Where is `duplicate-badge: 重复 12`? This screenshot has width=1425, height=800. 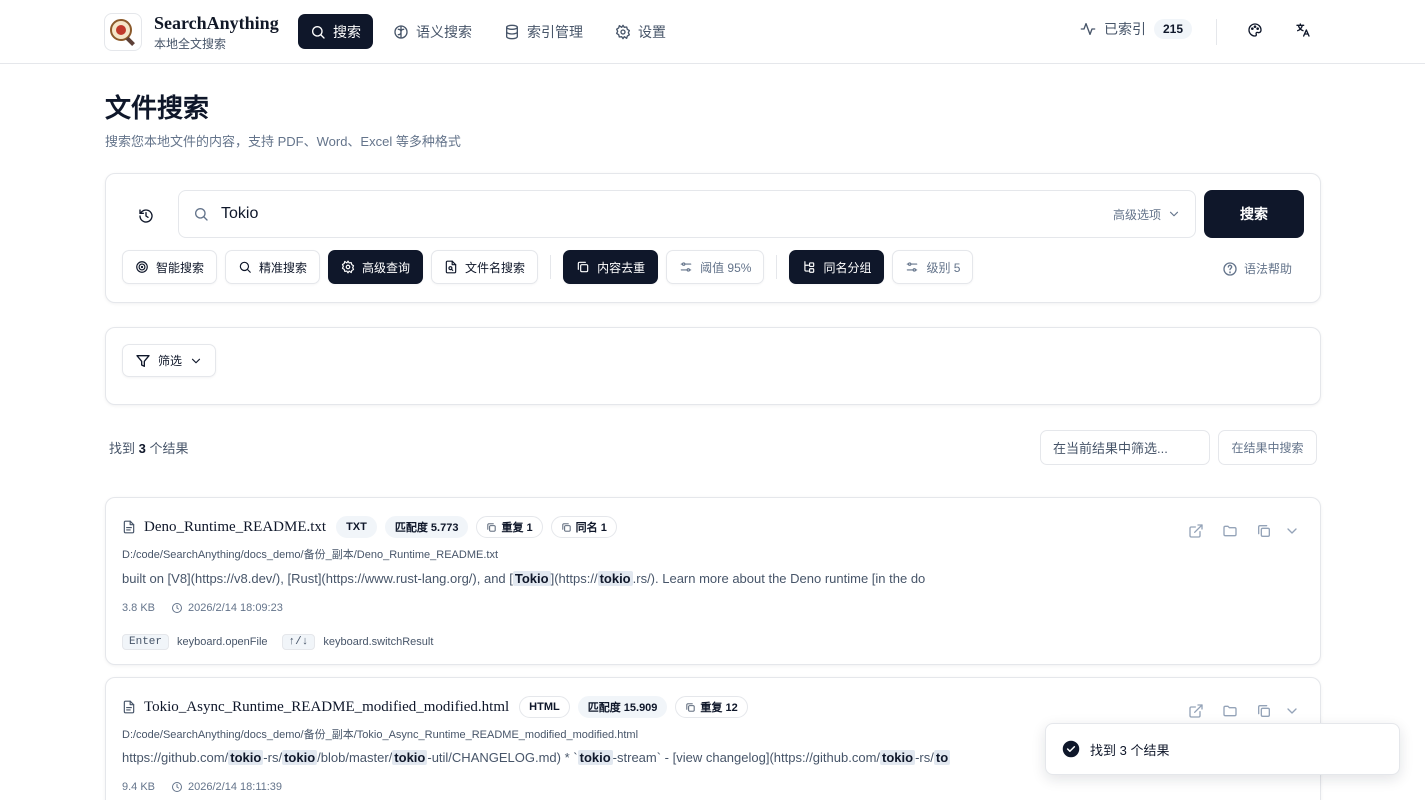 duplicate-badge: 重复 12 is located at coordinates (711, 707).